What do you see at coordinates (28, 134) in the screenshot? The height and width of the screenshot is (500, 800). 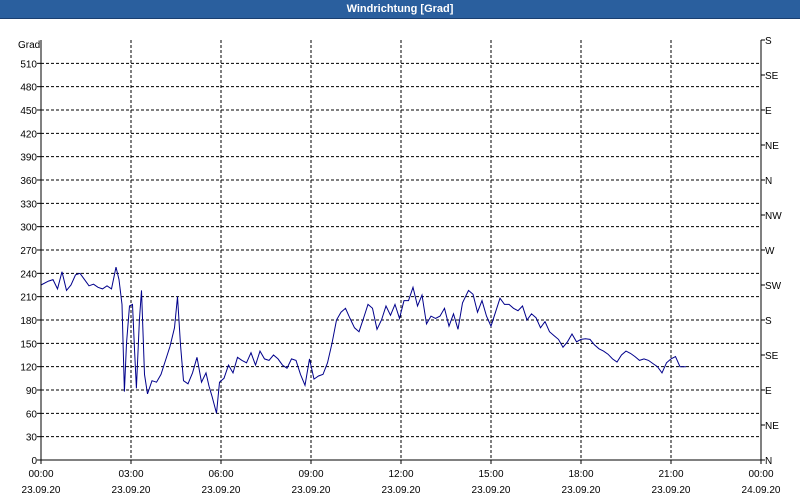 I see `y-tick-label: 420` at bounding box center [28, 134].